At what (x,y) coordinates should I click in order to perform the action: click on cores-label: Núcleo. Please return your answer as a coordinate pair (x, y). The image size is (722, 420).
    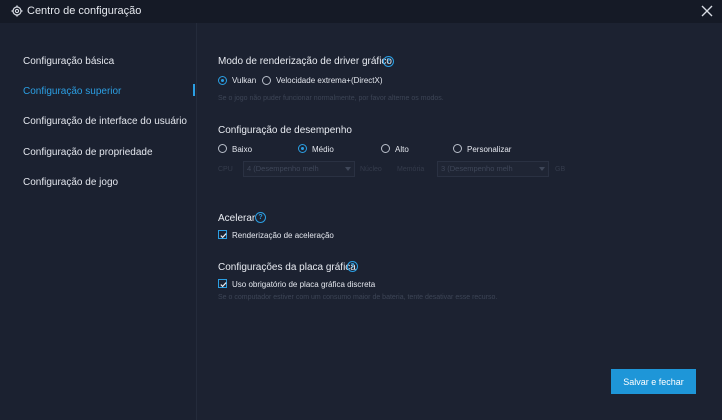
    Looking at the image, I should click on (371, 169).